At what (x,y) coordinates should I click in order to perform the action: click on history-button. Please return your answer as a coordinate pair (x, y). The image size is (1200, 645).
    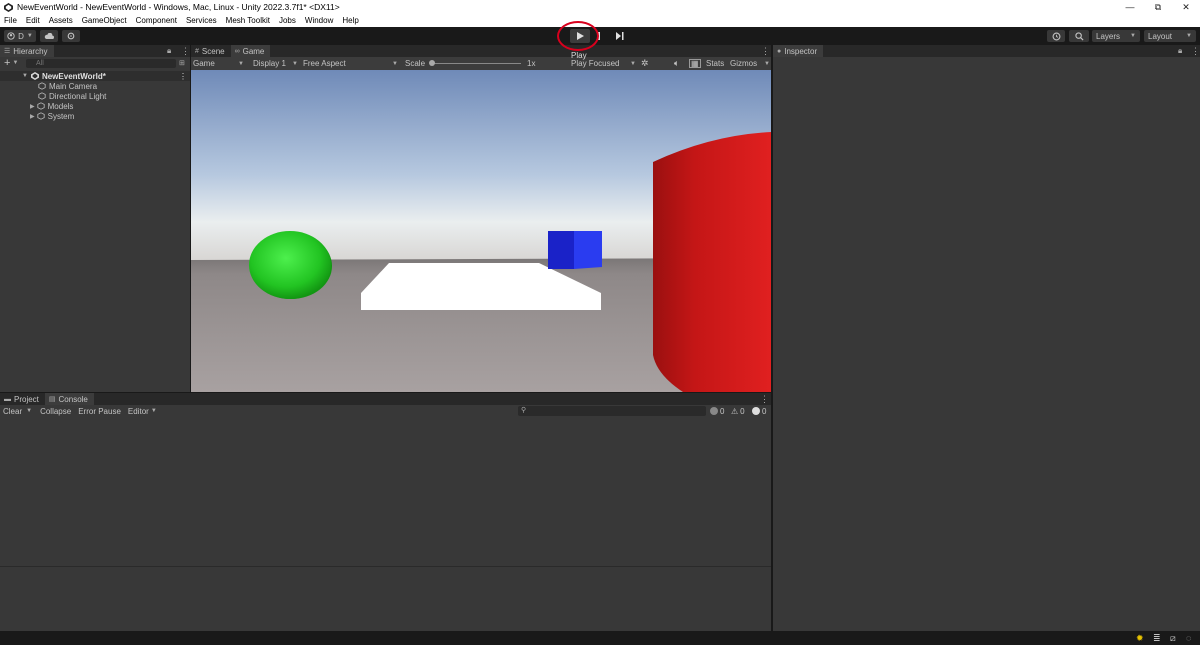
    Looking at the image, I should click on (1056, 36).